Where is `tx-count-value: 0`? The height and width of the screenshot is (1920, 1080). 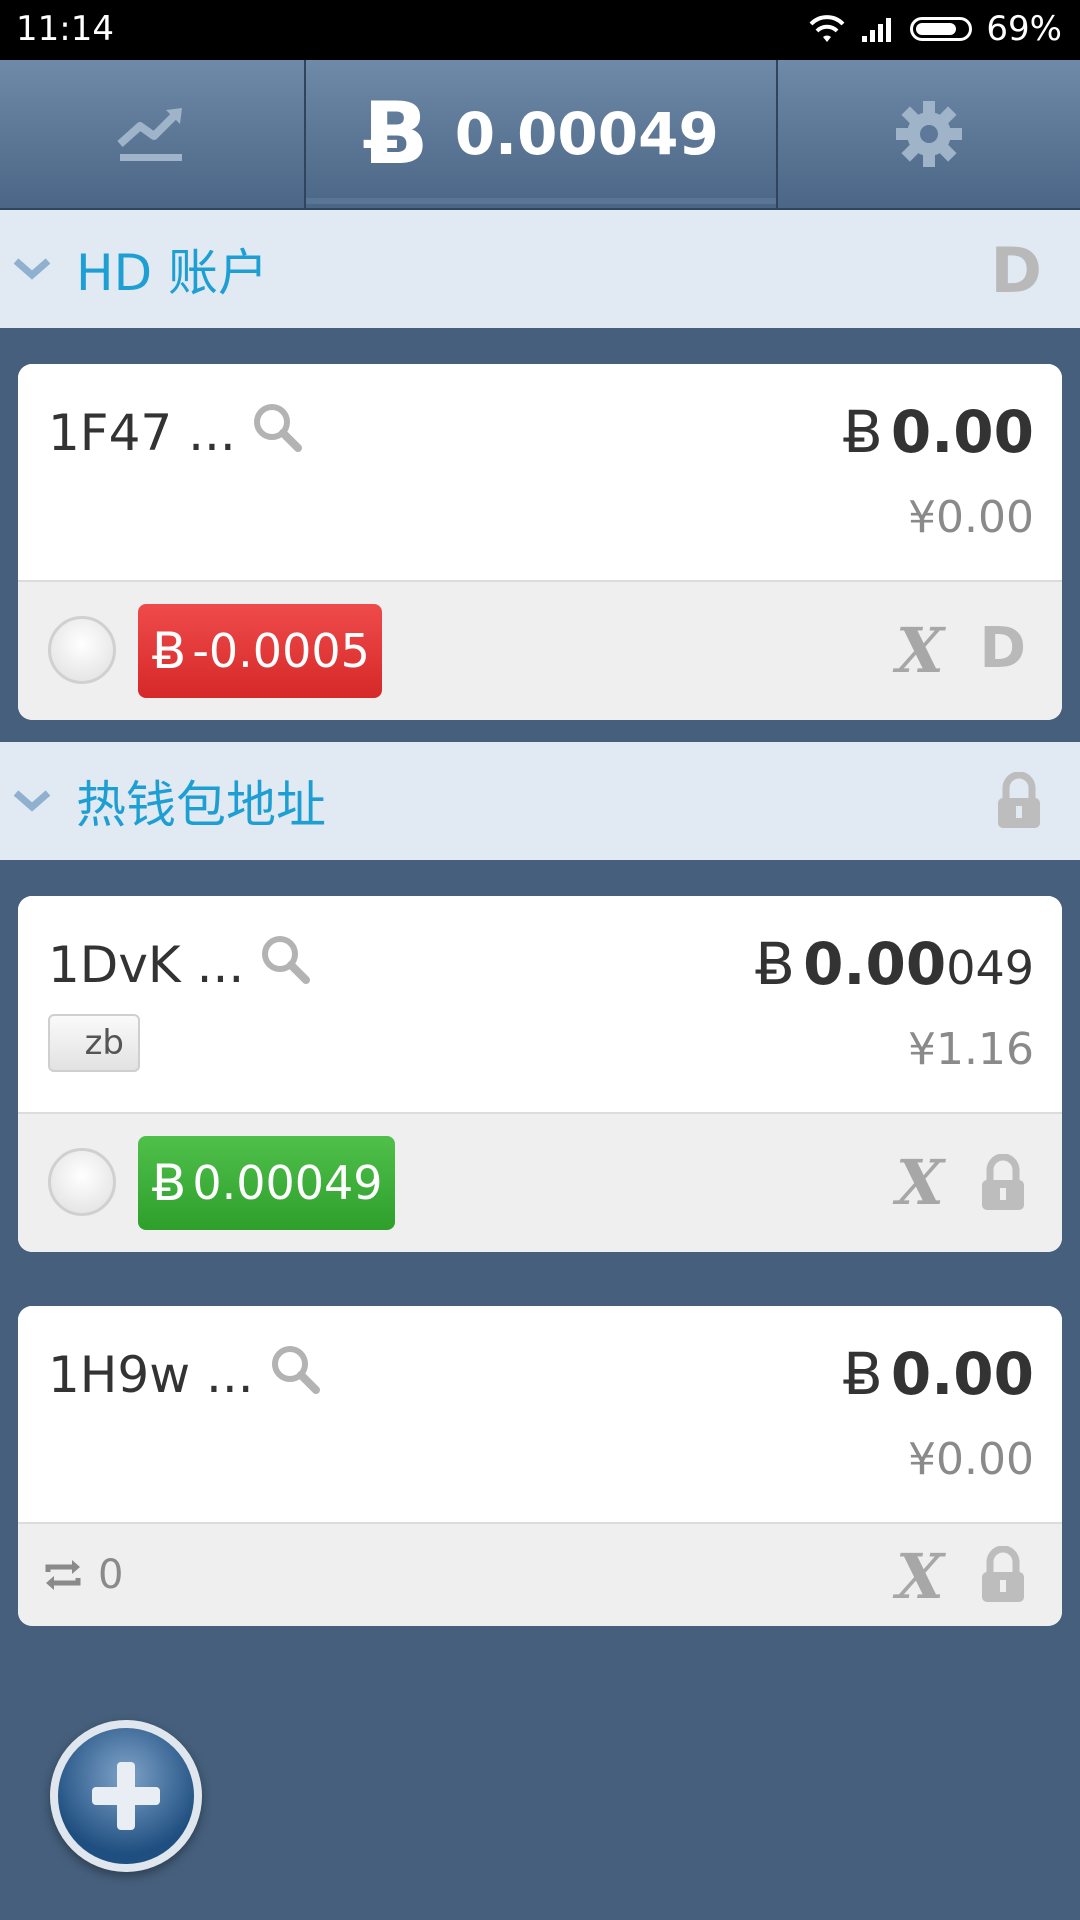 tx-count-value: 0 is located at coordinates (111, 1575).